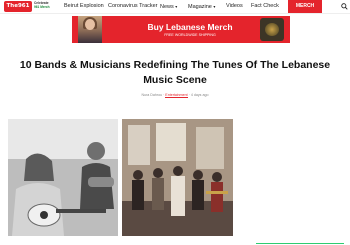 The image size is (350, 245). Describe the element at coordinates (294, 177) in the screenshot. I see `sidebar-ad-space` at that location.